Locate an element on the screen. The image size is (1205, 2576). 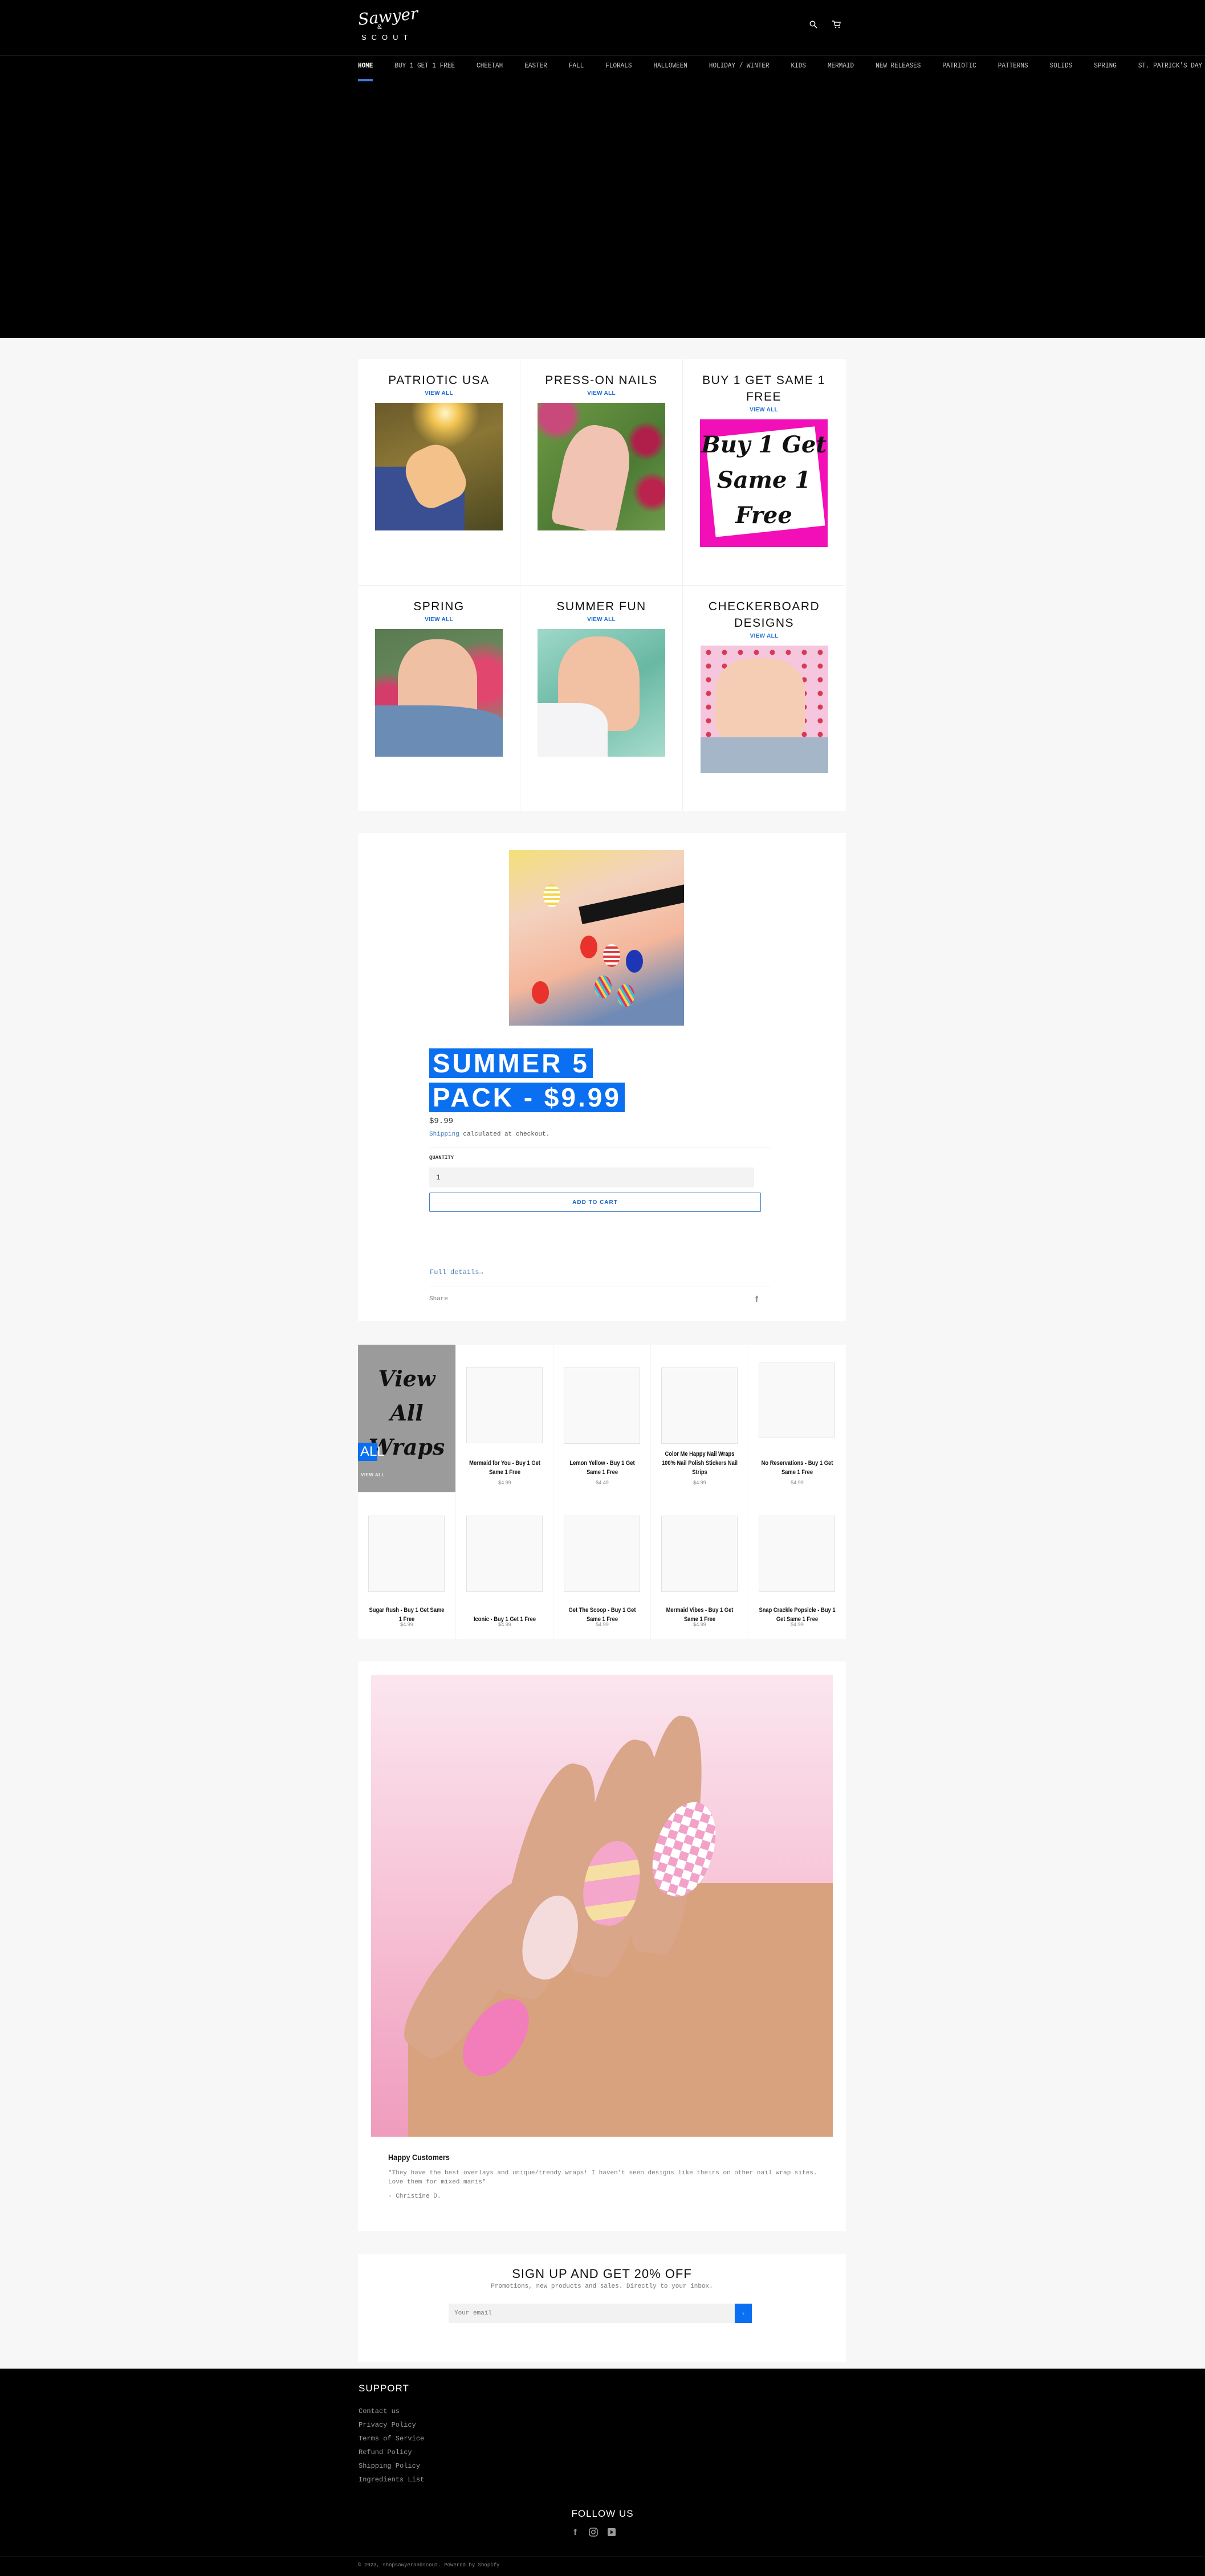
nav-item-florals: FLORALS is located at coordinates (618, 66).